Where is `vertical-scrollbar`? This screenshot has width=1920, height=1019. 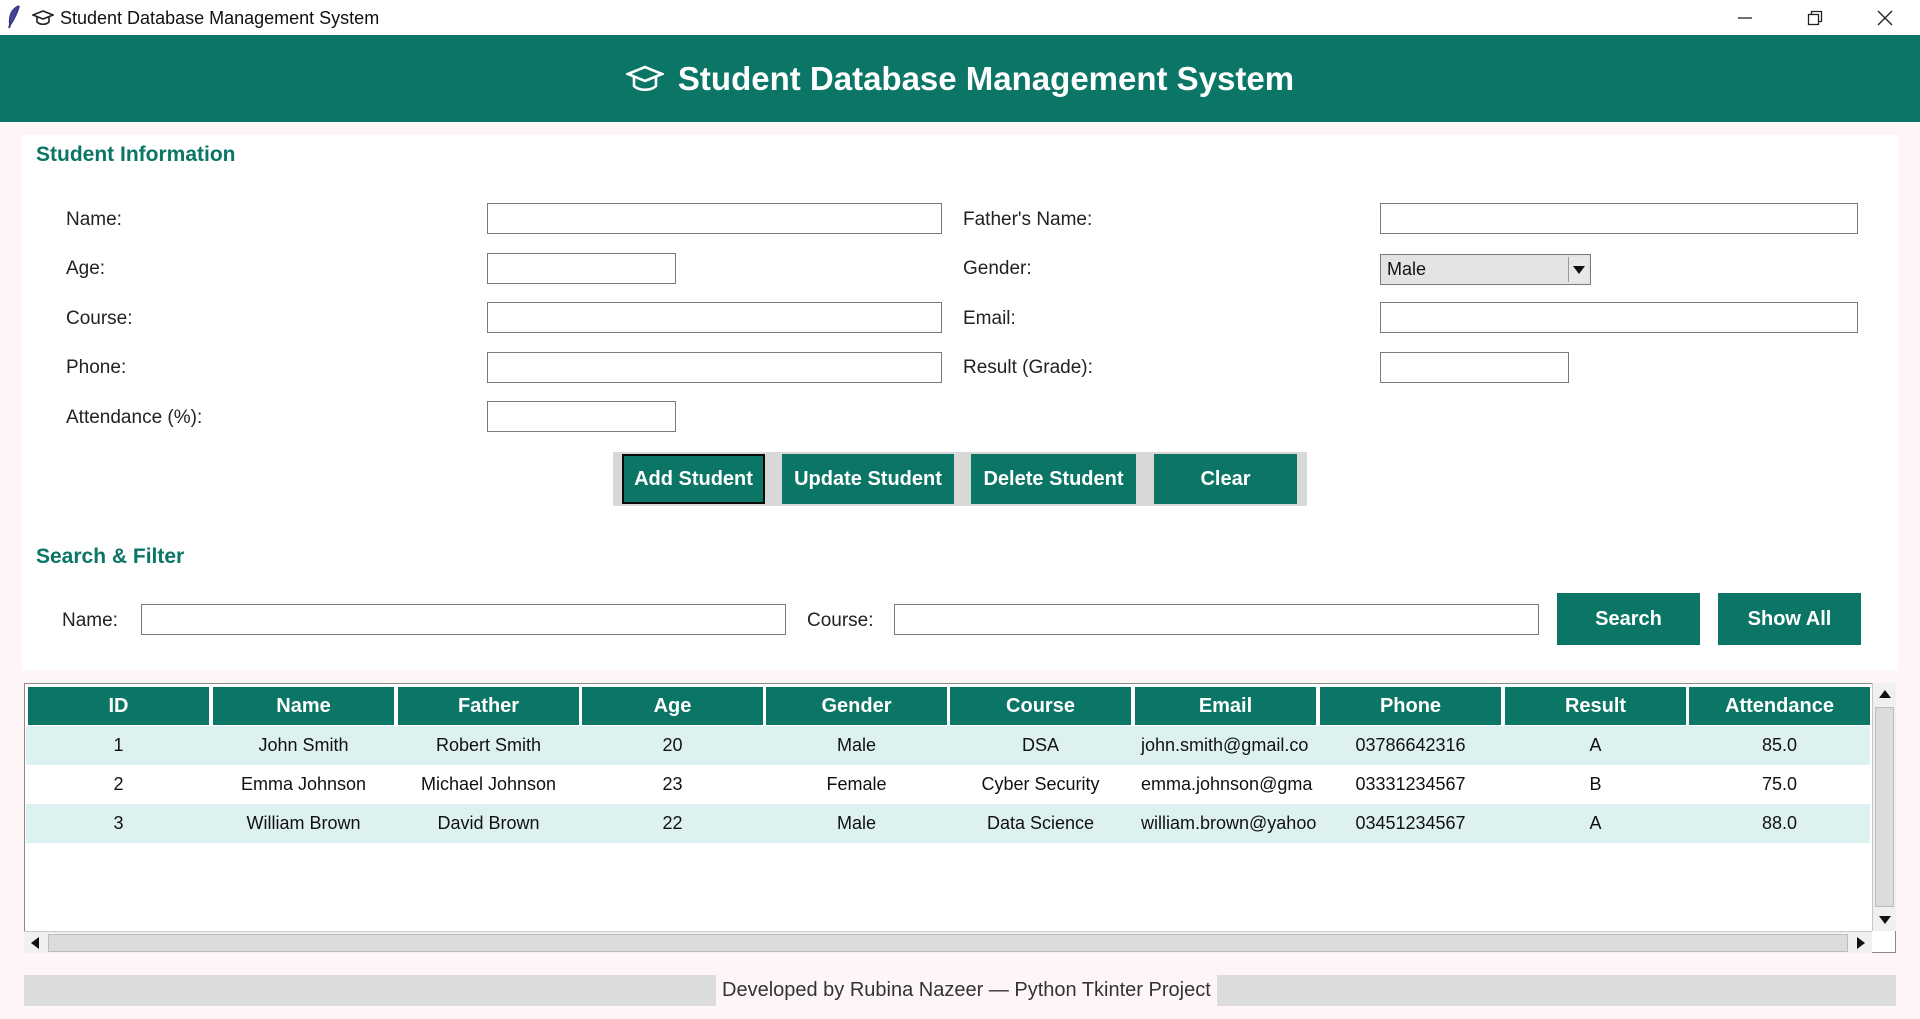 vertical-scrollbar is located at coordinates (1884, 807).